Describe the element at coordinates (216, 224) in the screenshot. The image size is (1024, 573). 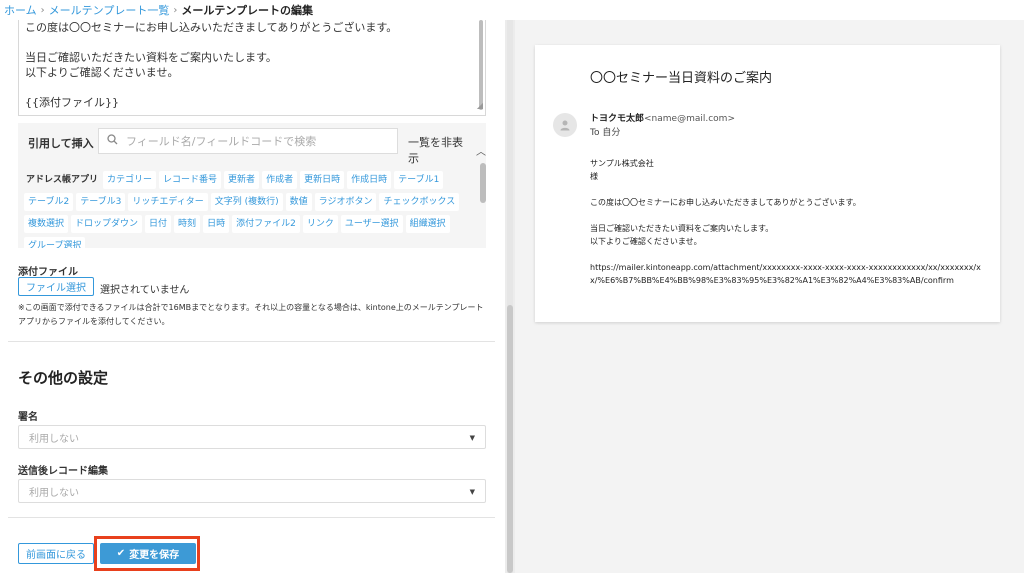
I see `field-chip: 日時` at that location.